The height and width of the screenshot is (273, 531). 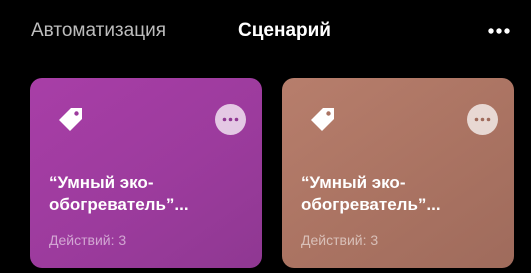 I want to click on more-options-button, so click(x=499, y=31).